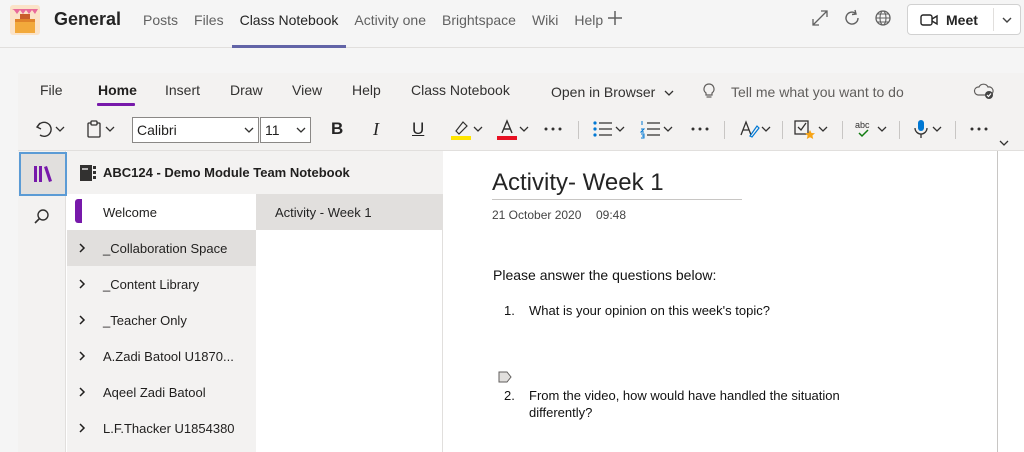 The height and width of the screenshot is (452, 1024). I want to click on bold-button: B, so click(337, 129).